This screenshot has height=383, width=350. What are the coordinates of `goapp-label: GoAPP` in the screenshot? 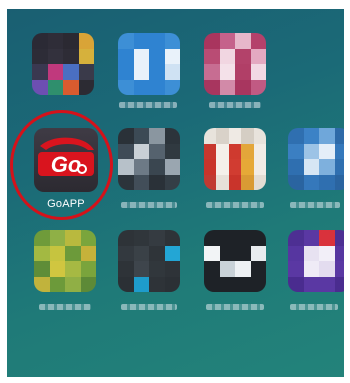 It's located at (66, 204).